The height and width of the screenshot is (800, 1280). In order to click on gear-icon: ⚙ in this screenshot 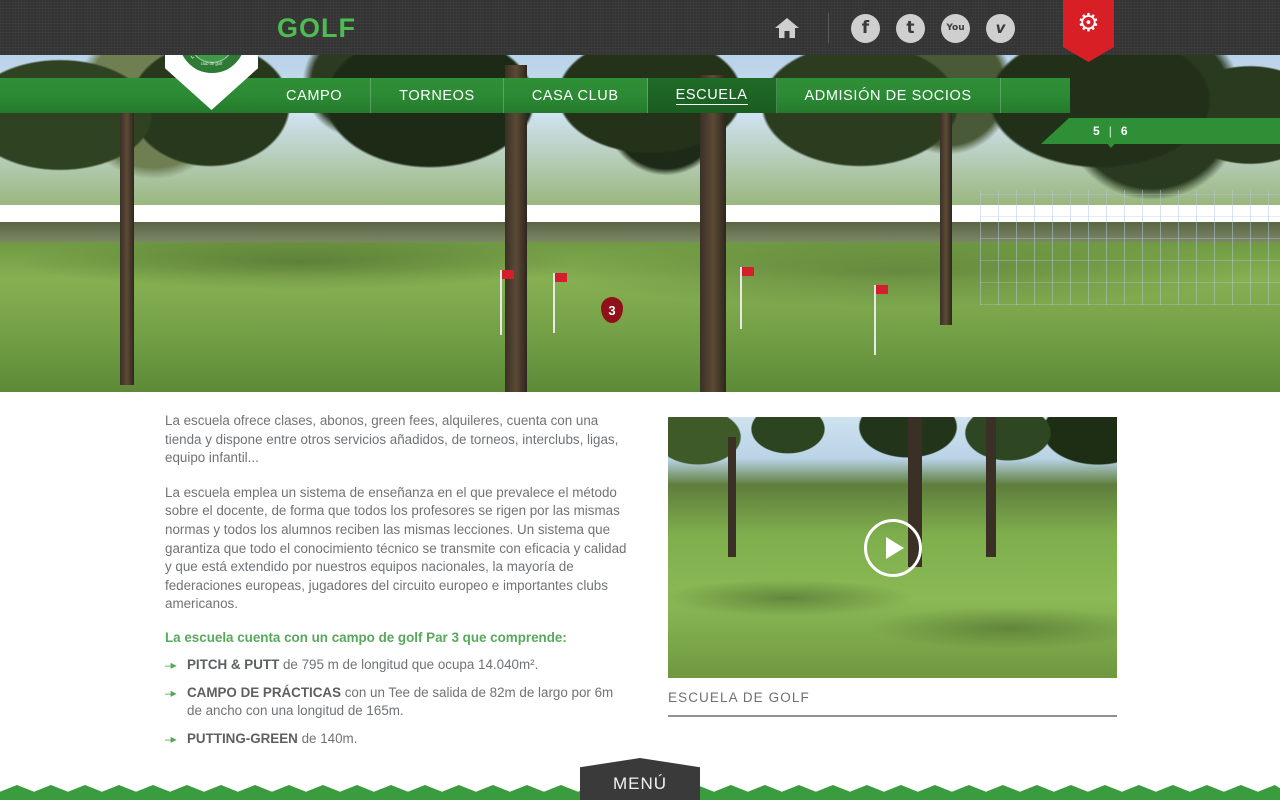, I will do `click(1088, 22)`.